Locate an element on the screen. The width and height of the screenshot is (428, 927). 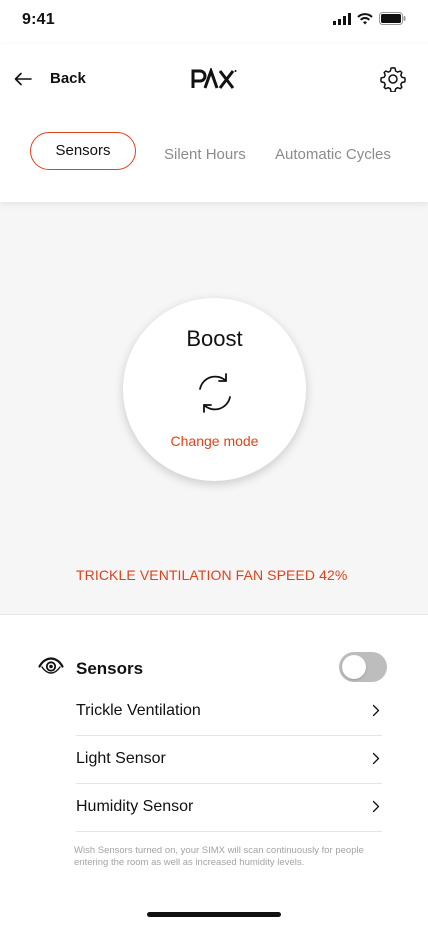
mode-selector: Boost Change mode is located at coordinates (214, 389).